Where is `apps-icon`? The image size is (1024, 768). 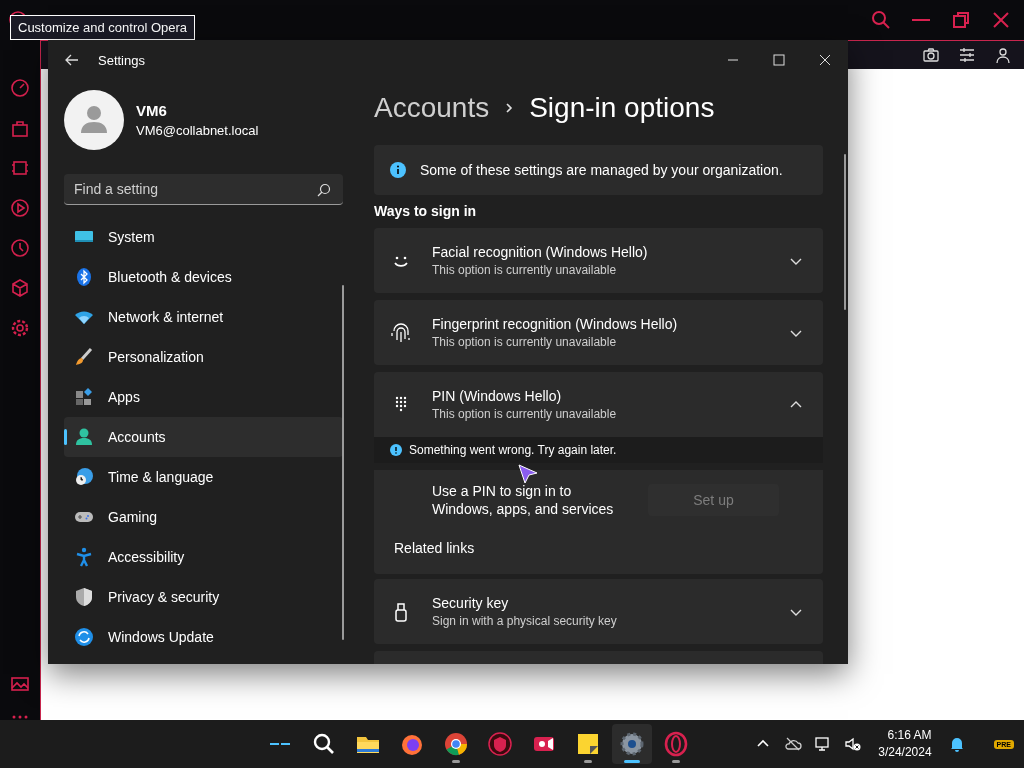
apps-icon is located at coordinates (84, 397).